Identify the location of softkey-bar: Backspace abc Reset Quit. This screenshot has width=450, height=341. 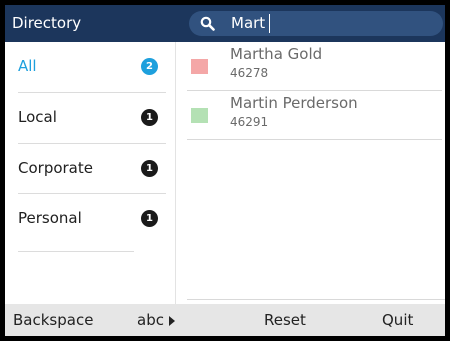
(225, 320).